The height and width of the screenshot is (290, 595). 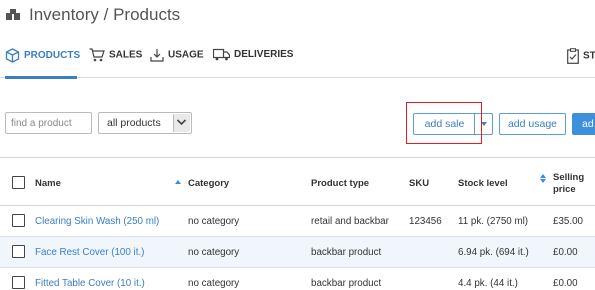 I want to click on add-sale-dropdown-button, so click(x=483, y=124).